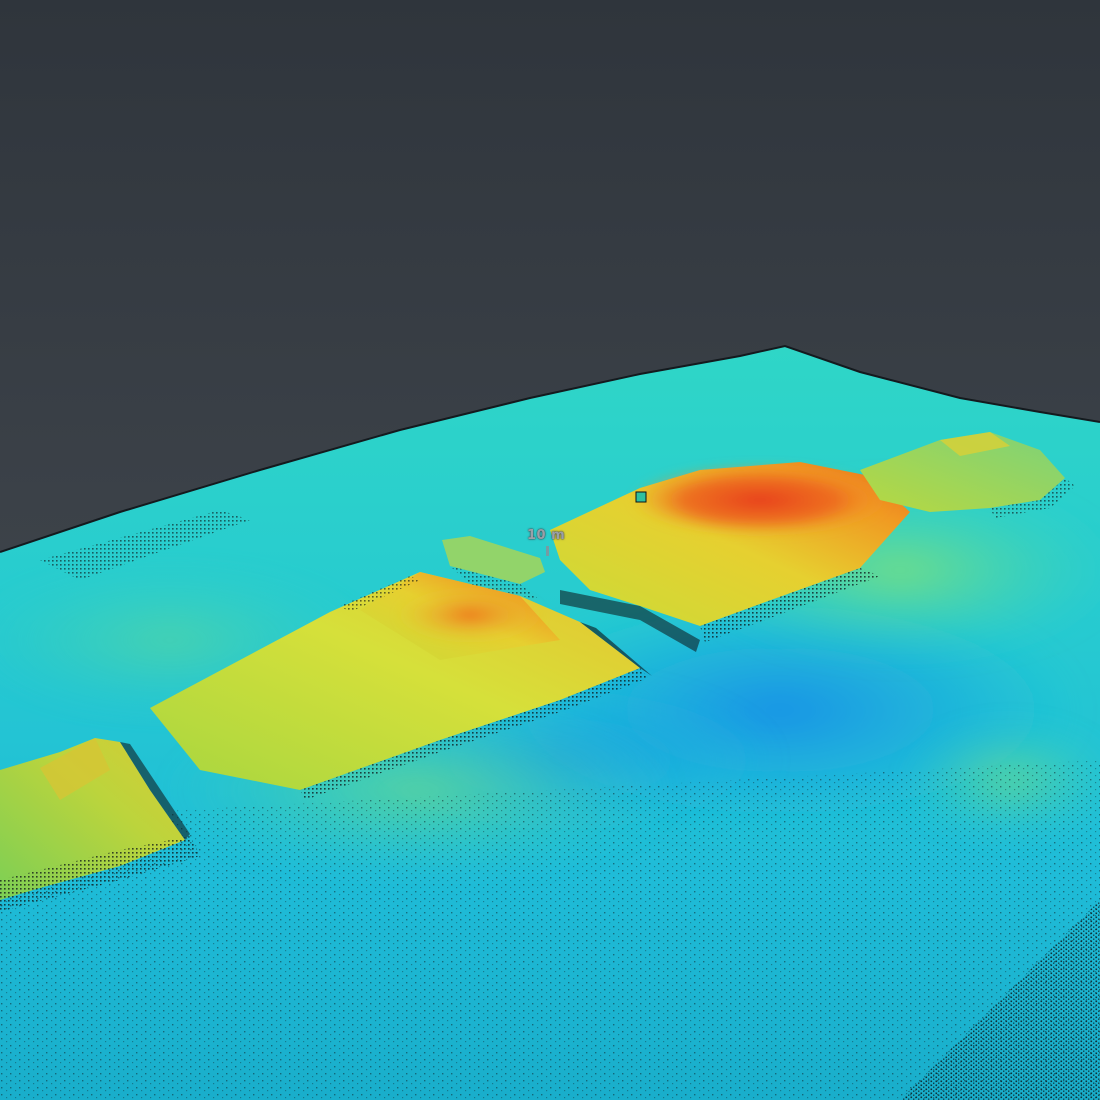 The width and height of the screenshot is (1100, 1100). What do you see at coordinates (546, 535) in the screenshot?
I see `scale-label: 10 m` at bounding box center [546, 535].